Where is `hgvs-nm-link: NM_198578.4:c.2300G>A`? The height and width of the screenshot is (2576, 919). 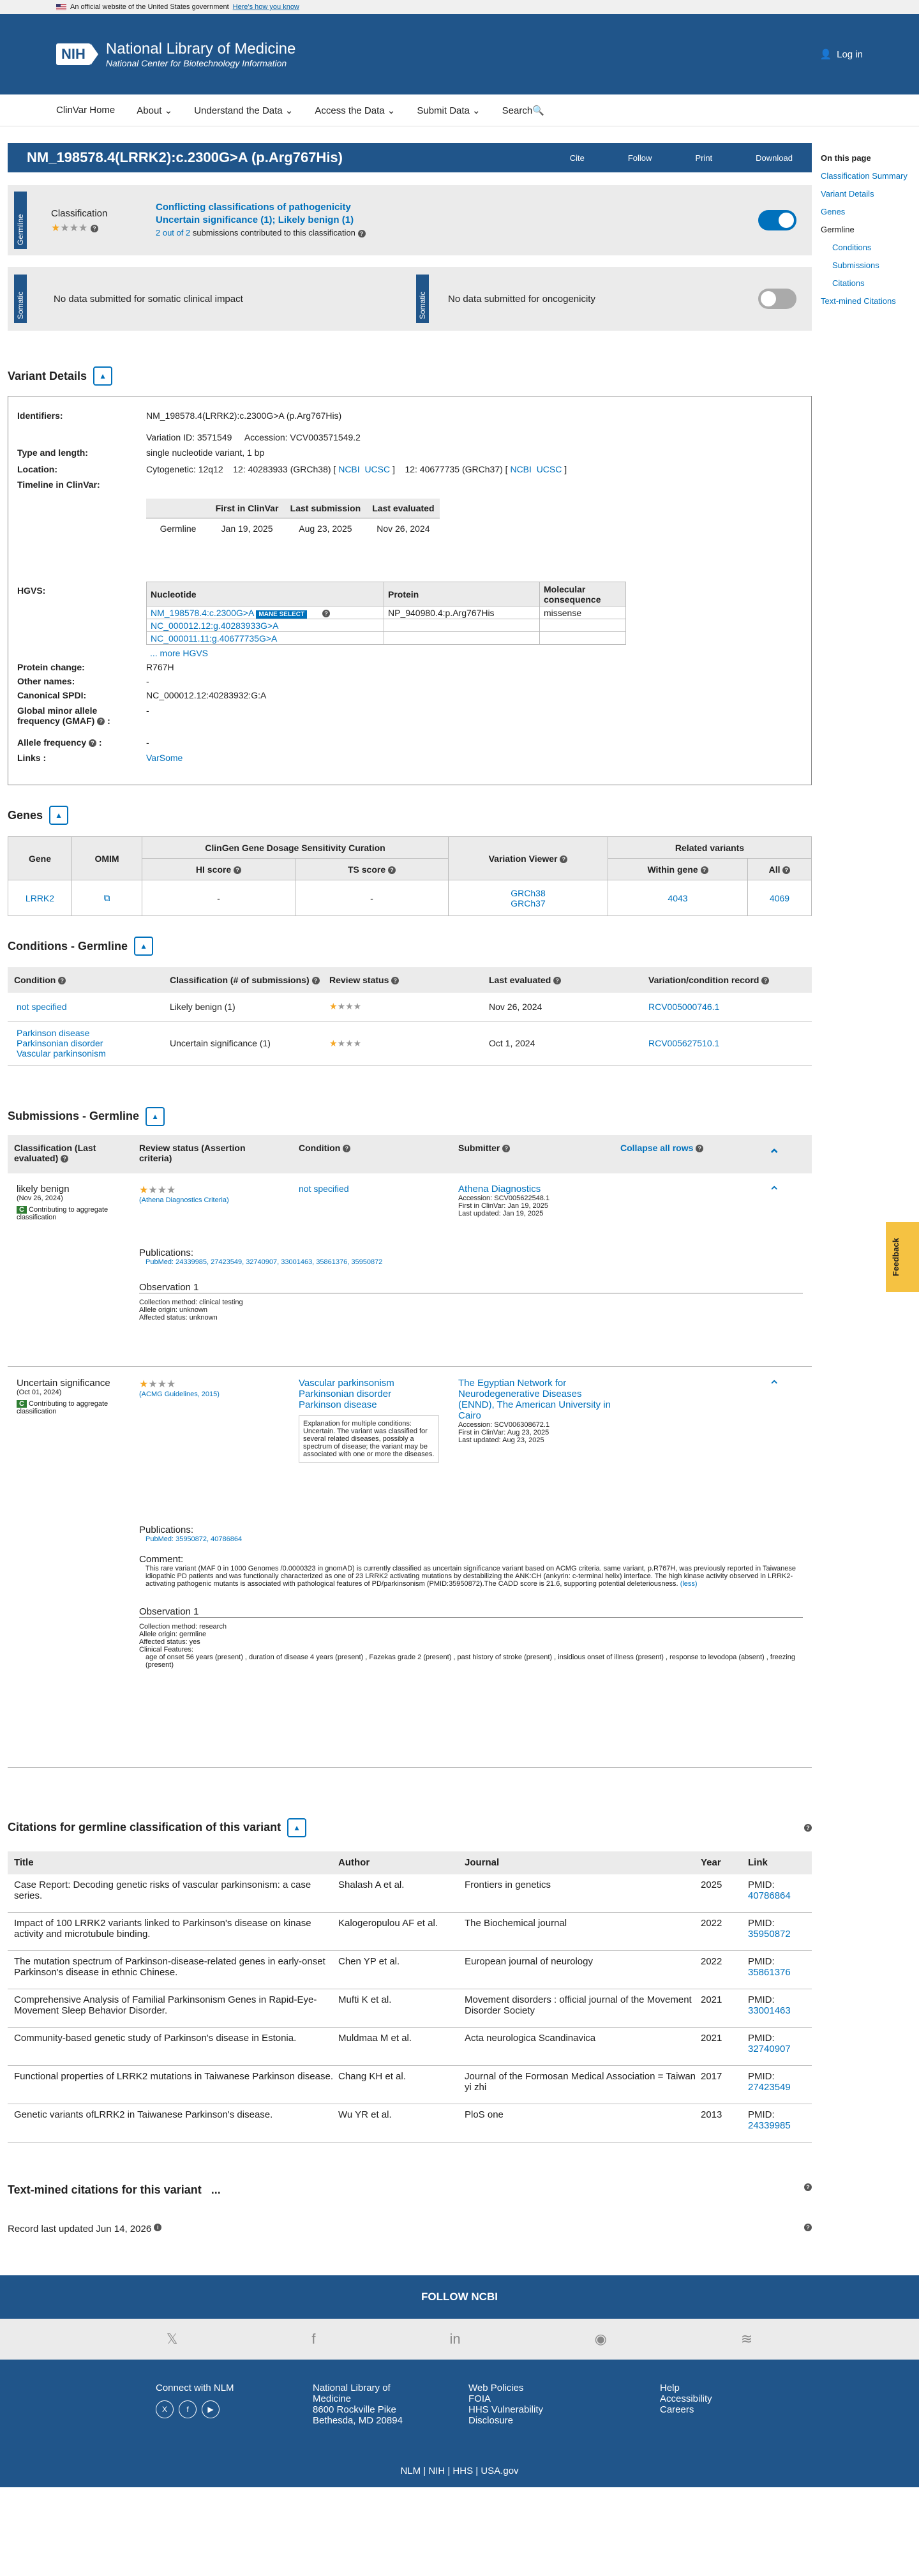 hgvs-nm-link: NM_198578.4:c.2300G>A is located at coordinates (202, 613).